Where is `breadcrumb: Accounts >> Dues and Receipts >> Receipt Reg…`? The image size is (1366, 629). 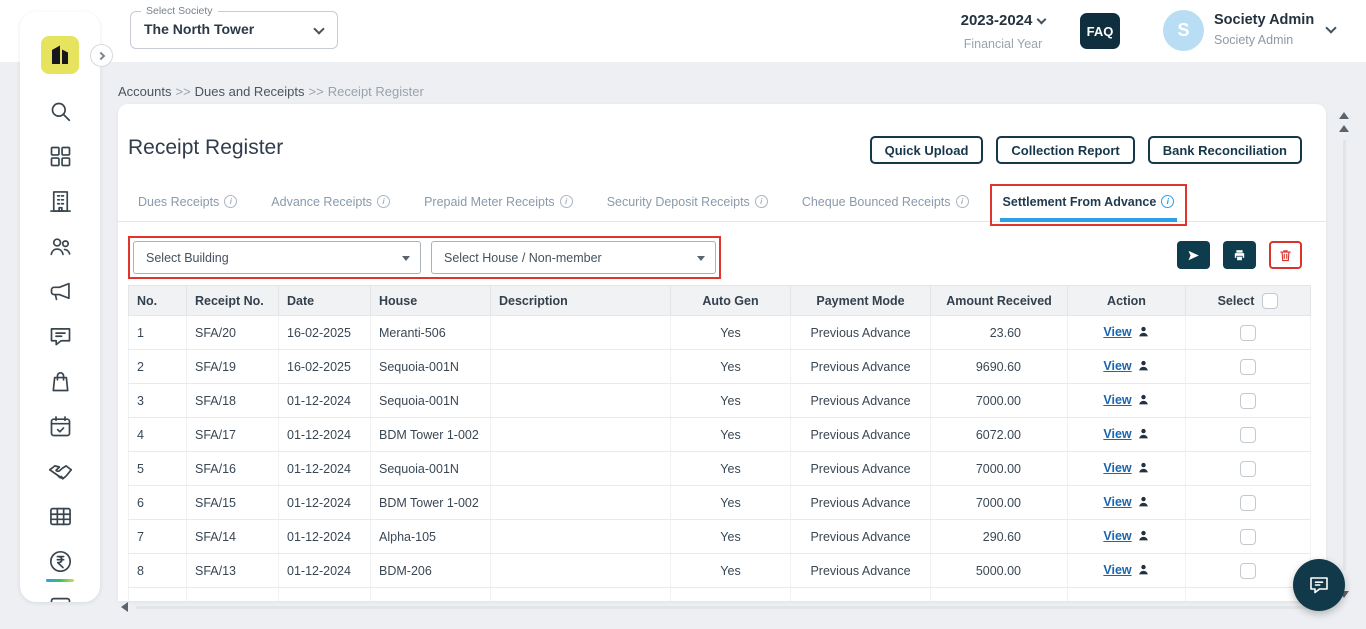 breadcrumb: Accounts >> Dues and Receipts >> Receipt Reg… is located at coordinates (271, 91).